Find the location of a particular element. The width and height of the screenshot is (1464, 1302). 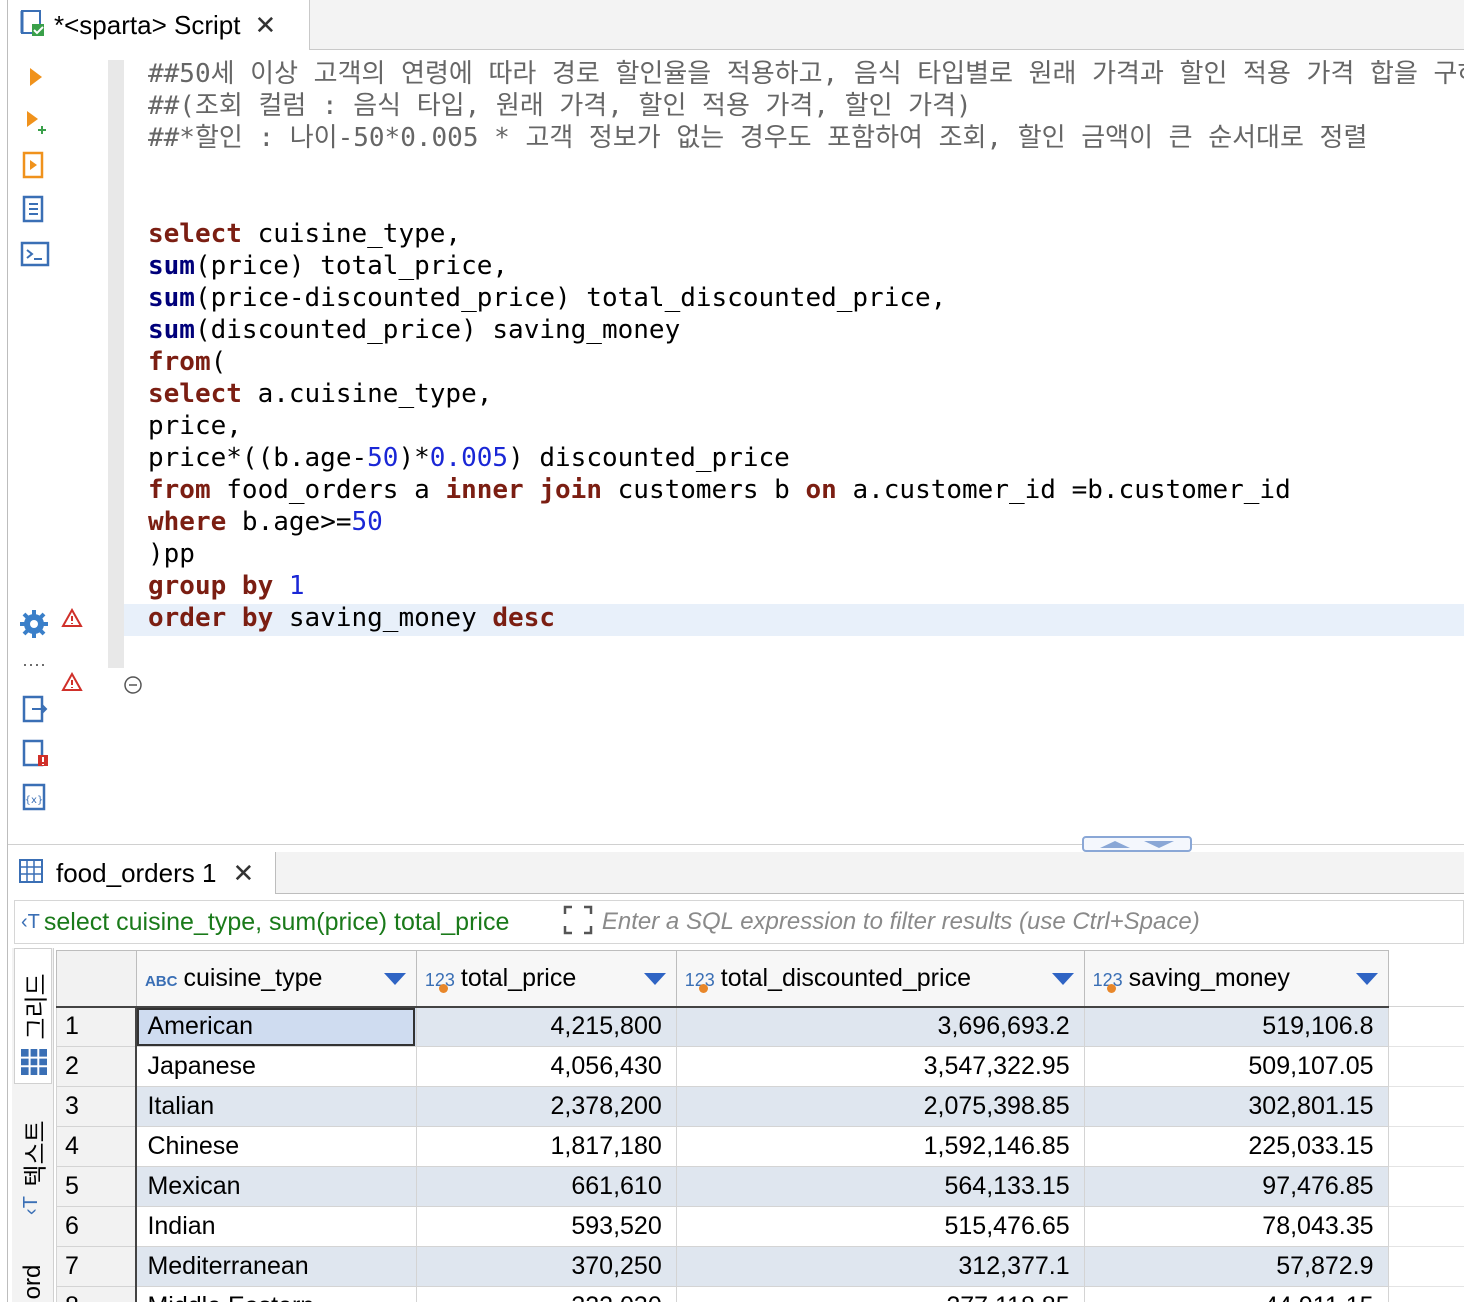

cell-saving-money: 57,872.9 is located at coordinates (1236, 1266).